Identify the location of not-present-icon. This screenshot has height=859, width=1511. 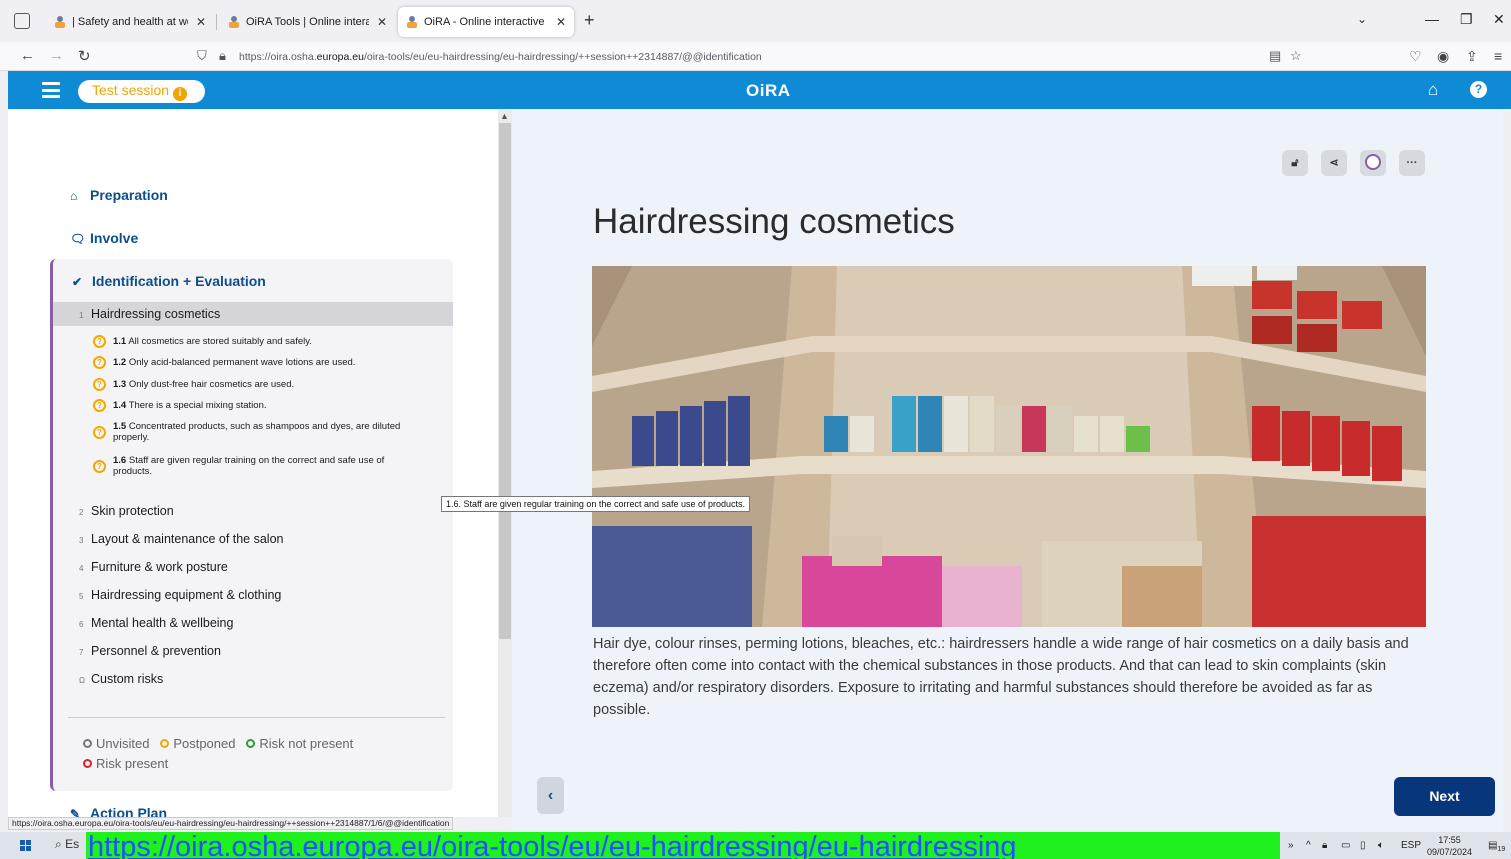
(251, 743).